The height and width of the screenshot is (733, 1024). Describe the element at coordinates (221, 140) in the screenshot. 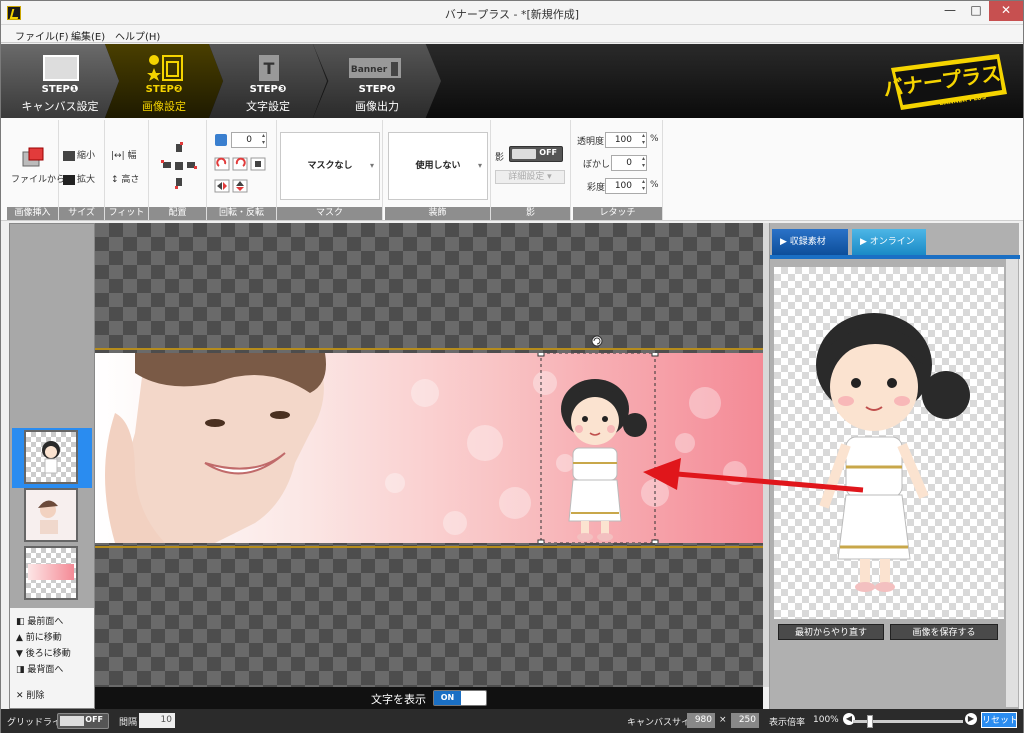

I see `rotate-angle-icon` at that location.